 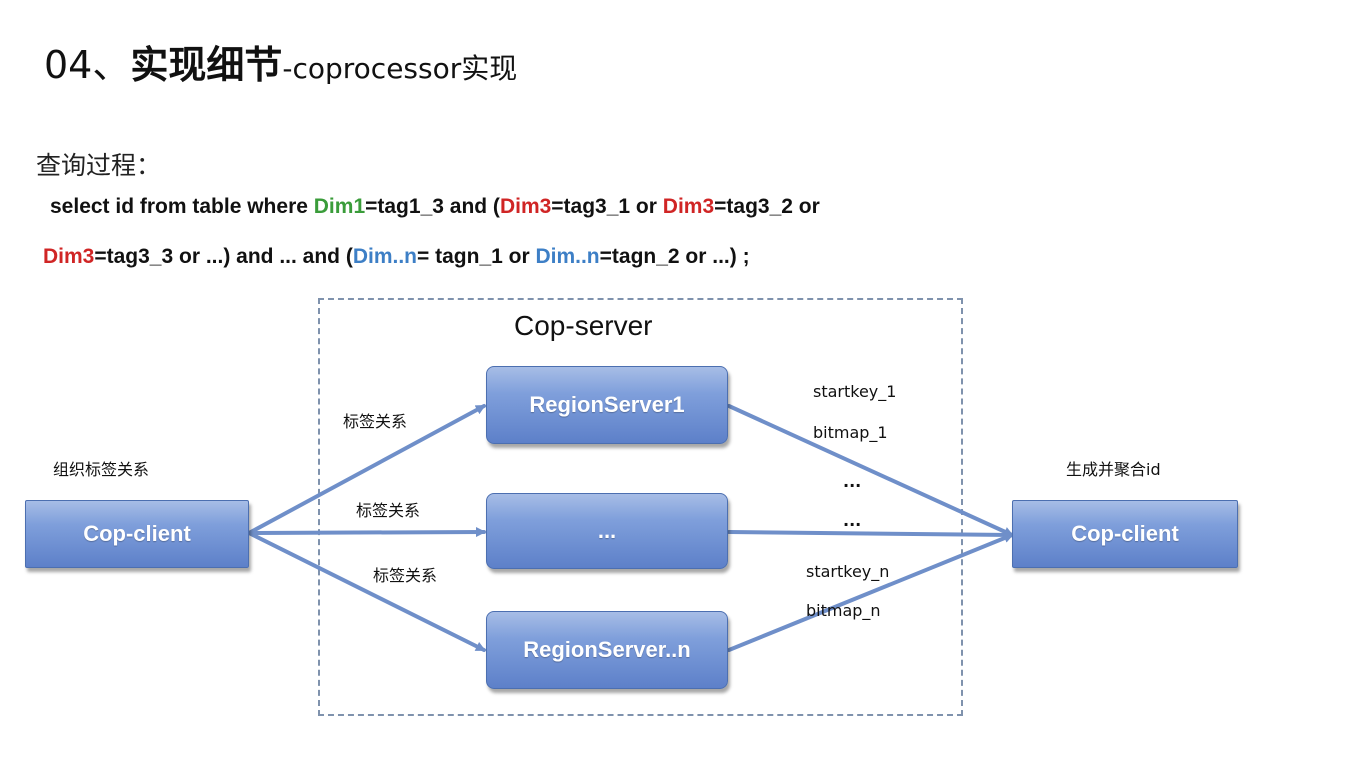 What do you see at coordinates (137, 534) in the screenshot?
I see `cop-client-left-node: Cop-client` at bounding box center [137, 534].